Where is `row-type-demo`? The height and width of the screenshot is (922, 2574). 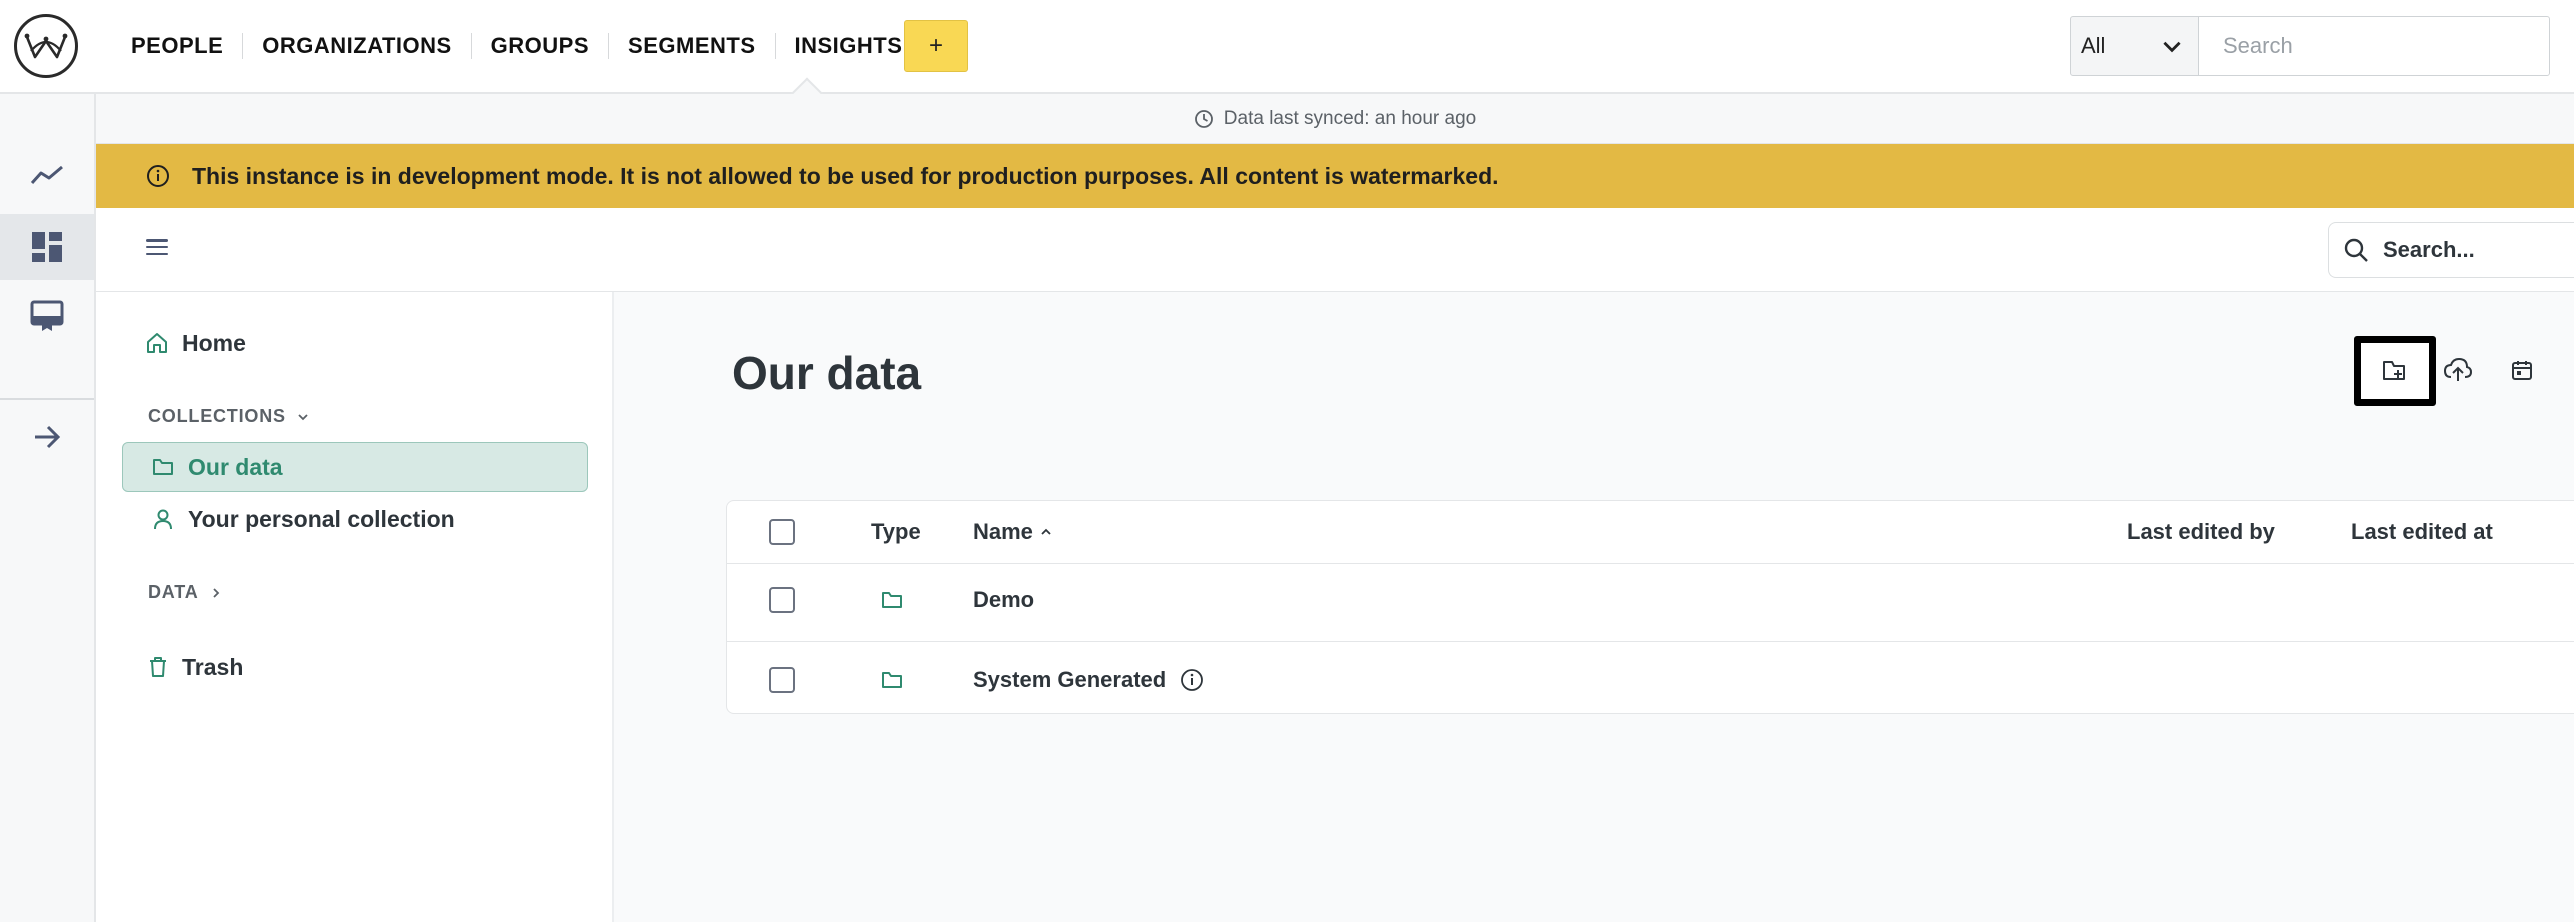 row-type-demo is located at coordinates (892, 600).